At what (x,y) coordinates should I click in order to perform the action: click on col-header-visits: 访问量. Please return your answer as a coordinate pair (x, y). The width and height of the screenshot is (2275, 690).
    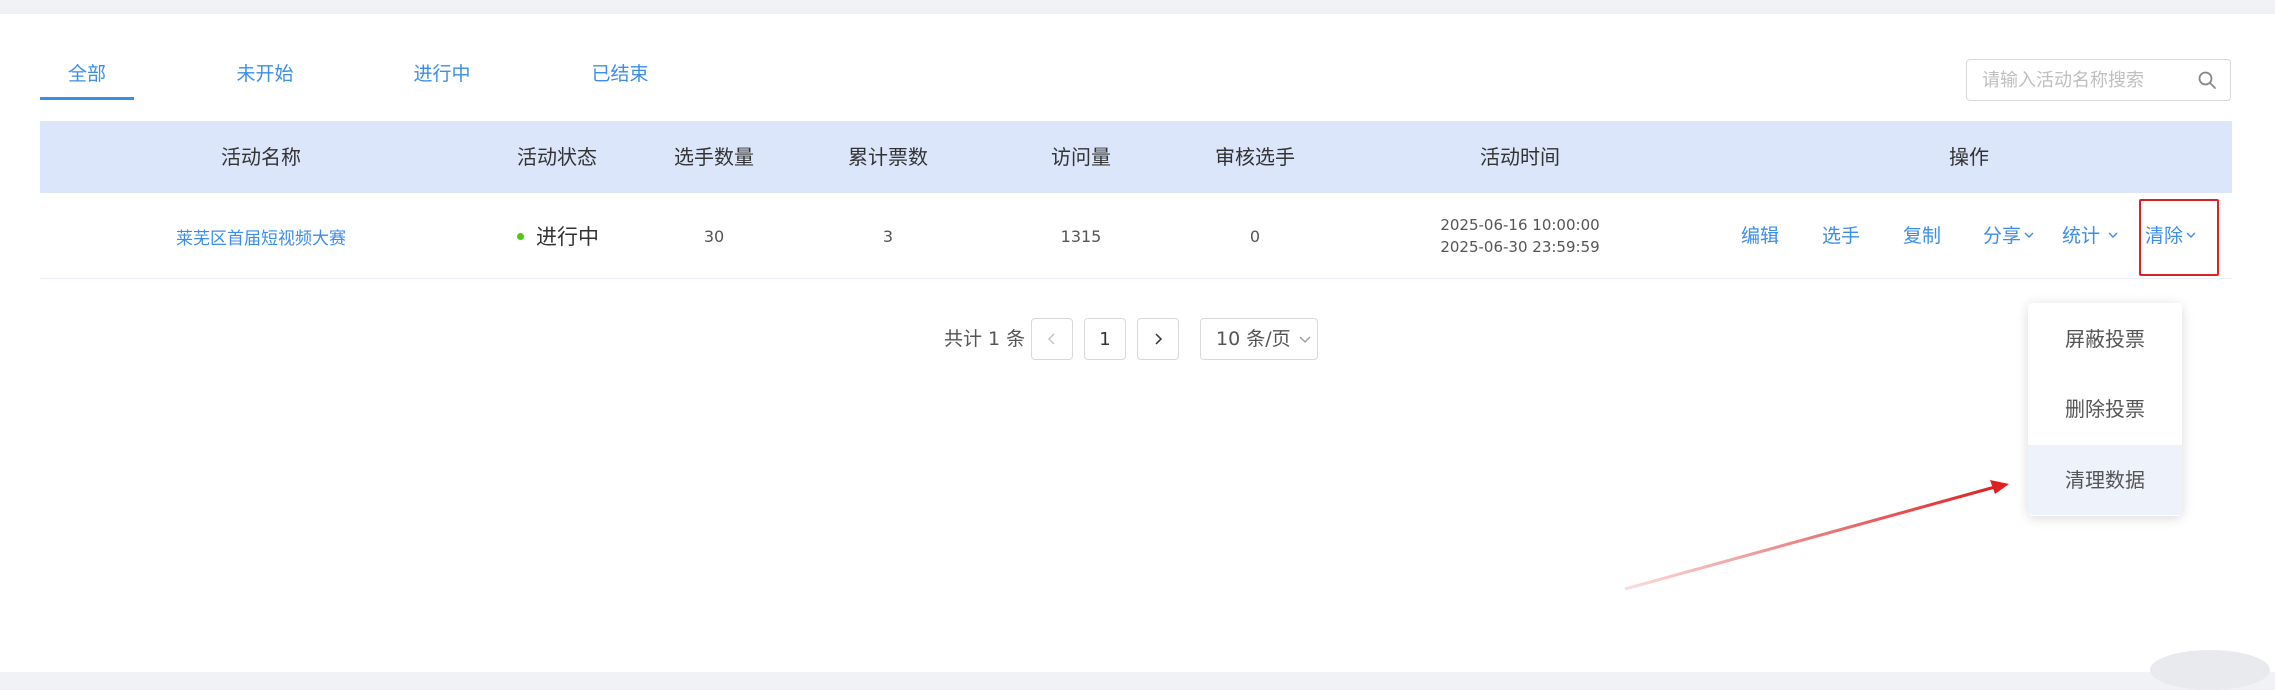
    Looking at the image, I should click on (1081, 157).